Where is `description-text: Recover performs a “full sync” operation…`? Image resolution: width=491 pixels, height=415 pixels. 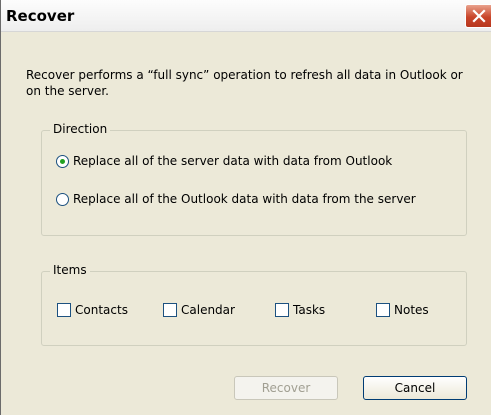 description-text: Recover performs a “full sync” operation… is located at coordinates (244, 83).